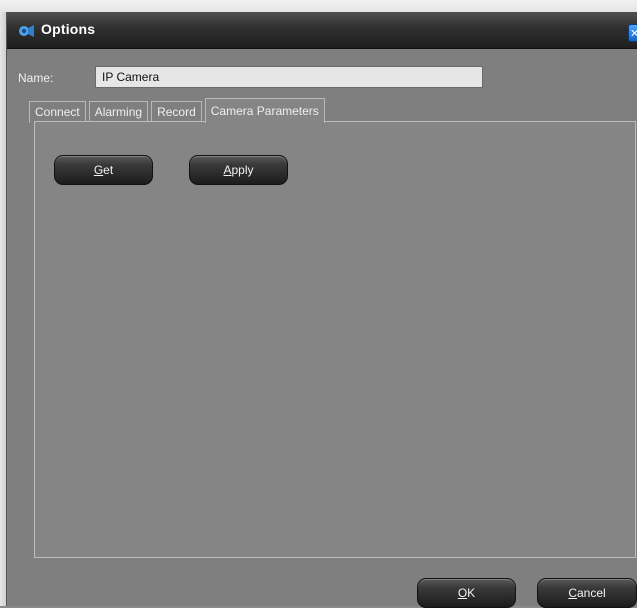 The width and height of the screenshot is (637, 608). Describe the element at coordinates (108, 170) in the screenshot. I see `get-button-label: et` at that location.